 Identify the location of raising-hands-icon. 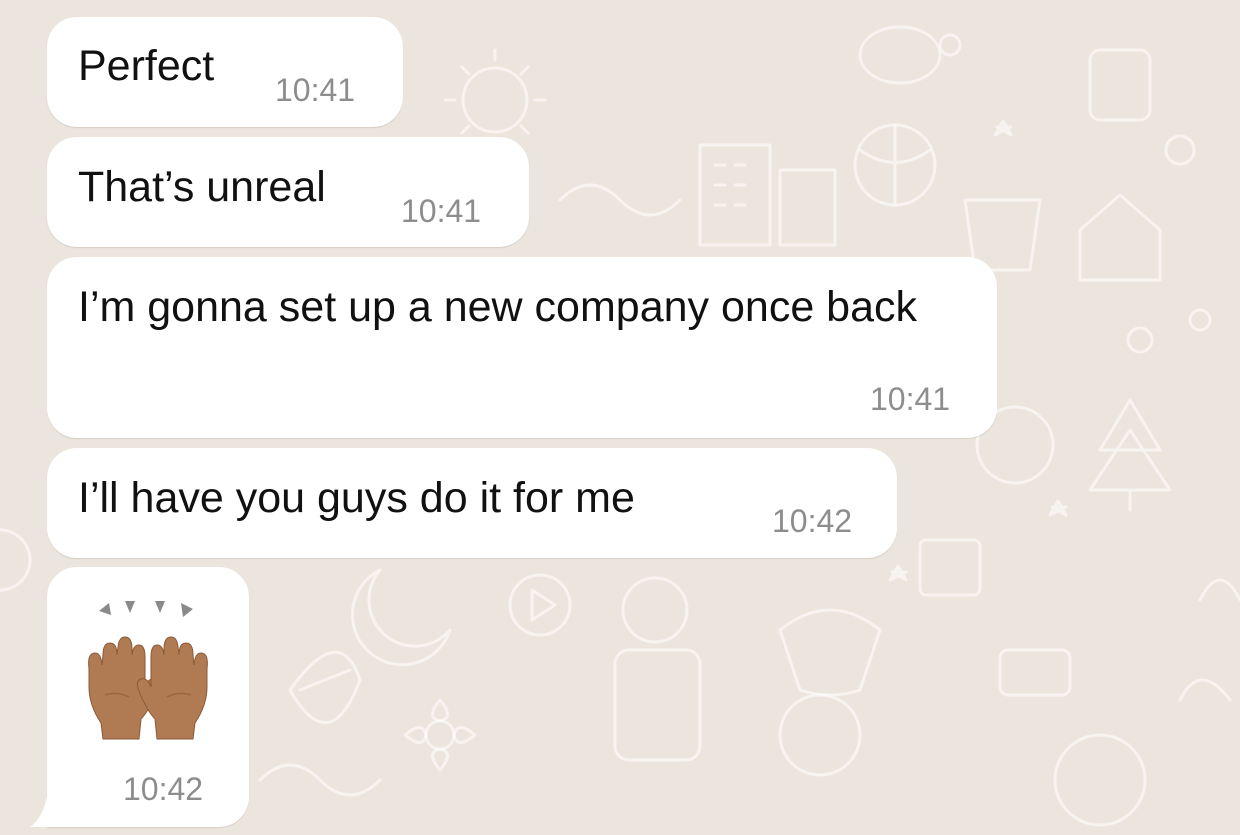
(148, 670).